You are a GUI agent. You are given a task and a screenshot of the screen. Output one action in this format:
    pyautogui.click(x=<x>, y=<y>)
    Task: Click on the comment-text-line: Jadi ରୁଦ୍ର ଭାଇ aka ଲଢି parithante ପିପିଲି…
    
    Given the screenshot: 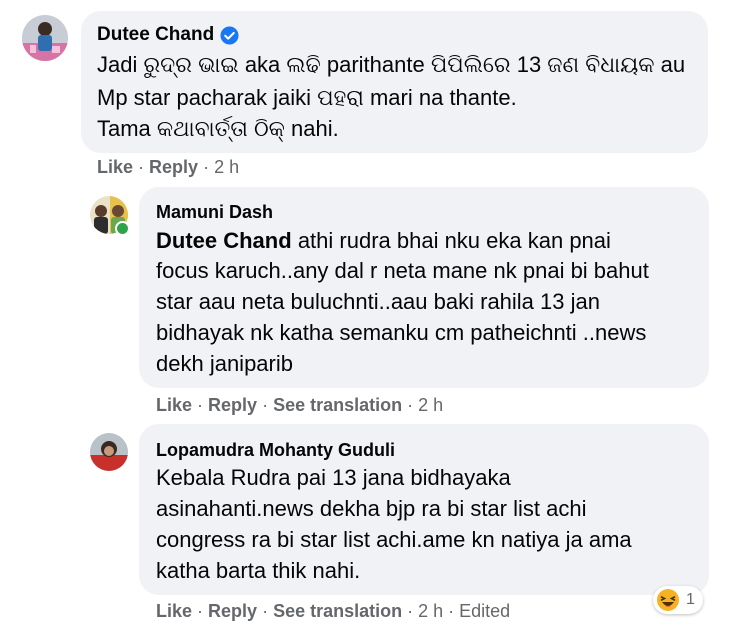 What is the action you would take?
    pyautogui.click(x=391, y=64)
    